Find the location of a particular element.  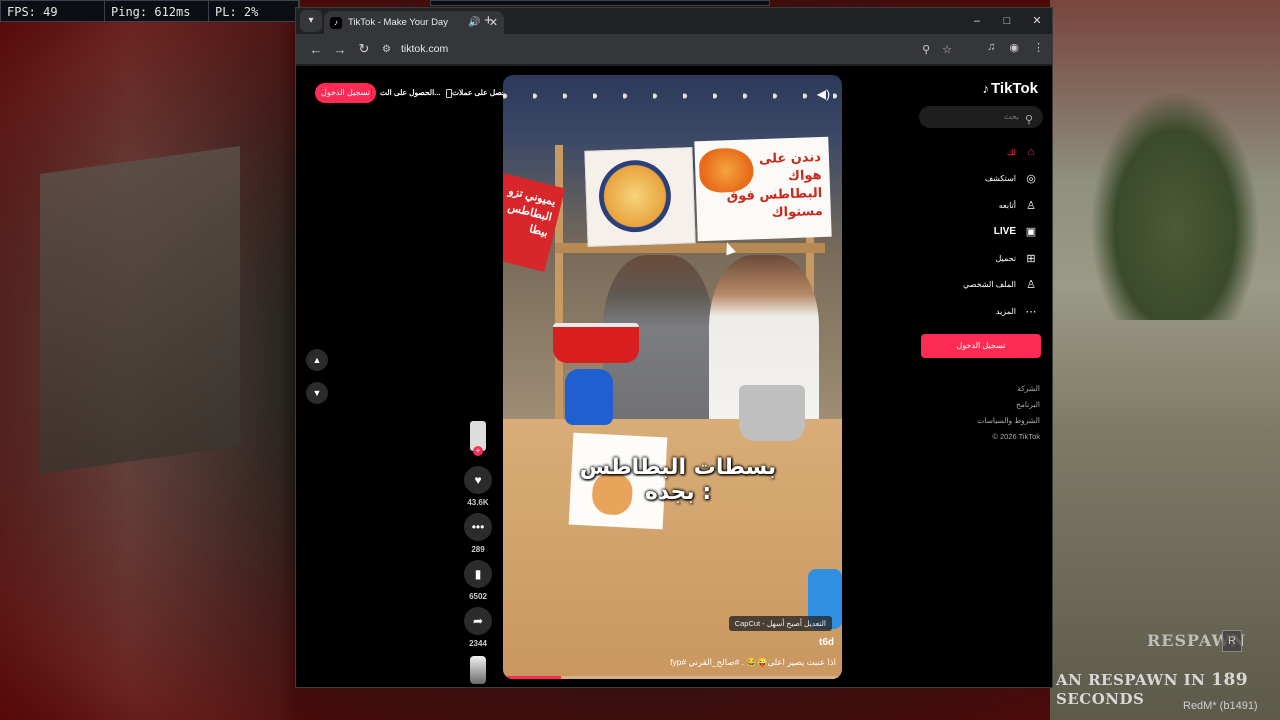

back-arrow-icon: ← is located at coordinates (316, 49).